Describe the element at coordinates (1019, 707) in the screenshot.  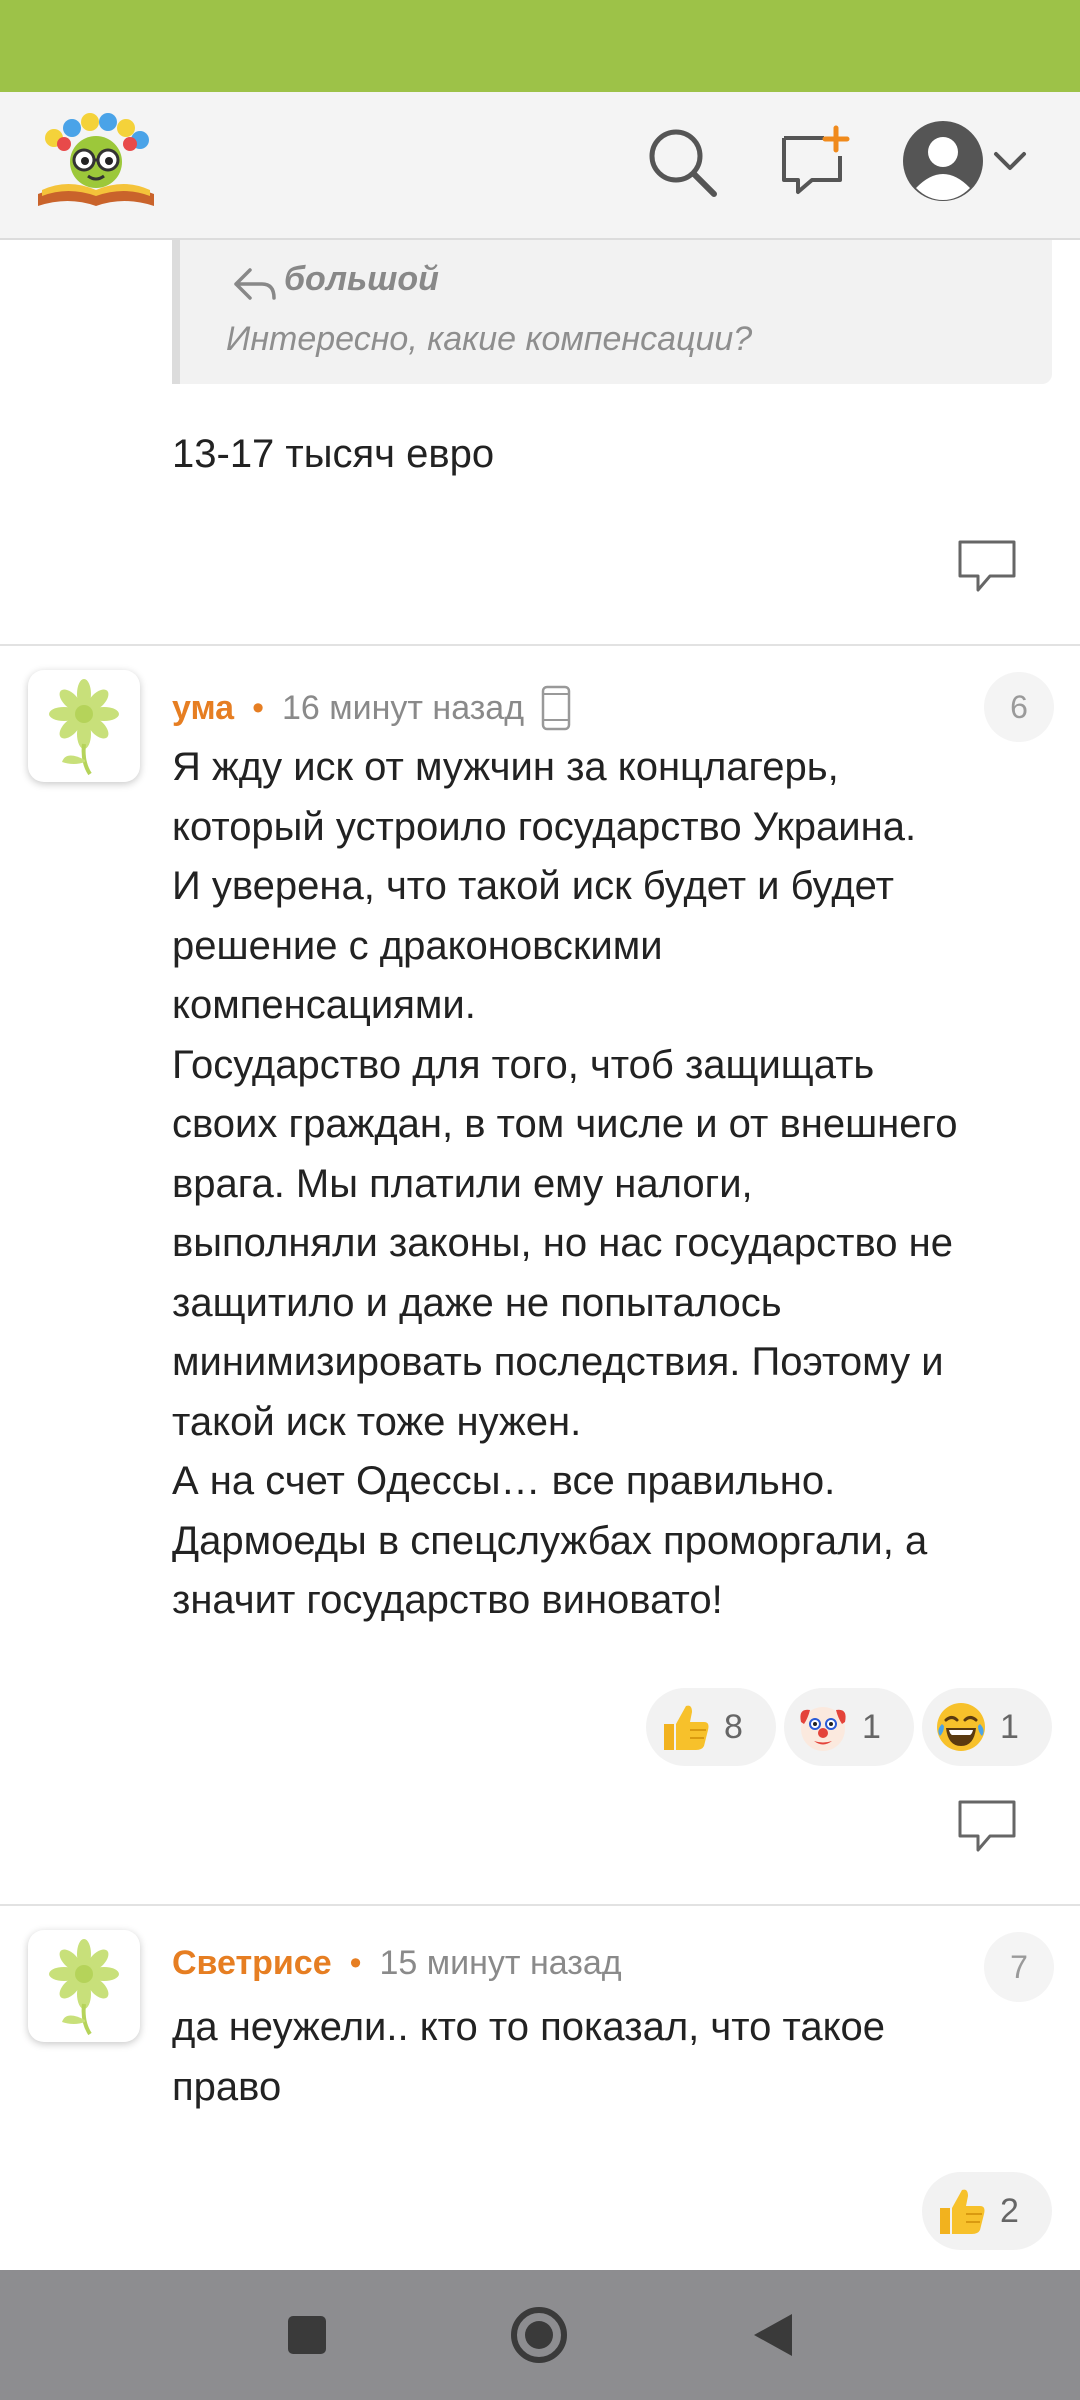
I see `comment-number-badge: 6` at that location.